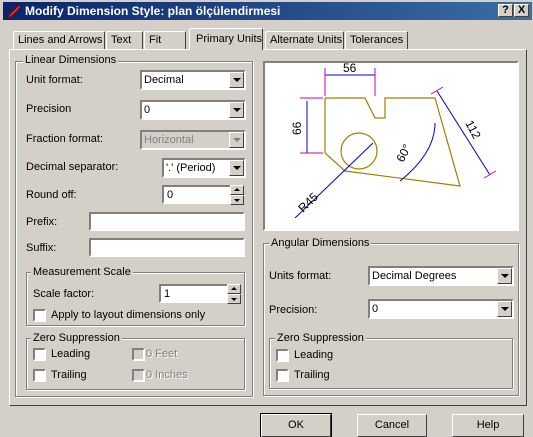 This screenshot has height=437, width=533. Describe the element at coordinates (82, 272) in the screenshot. I see `measurement-scale-title: Measurement Scale` at that location.